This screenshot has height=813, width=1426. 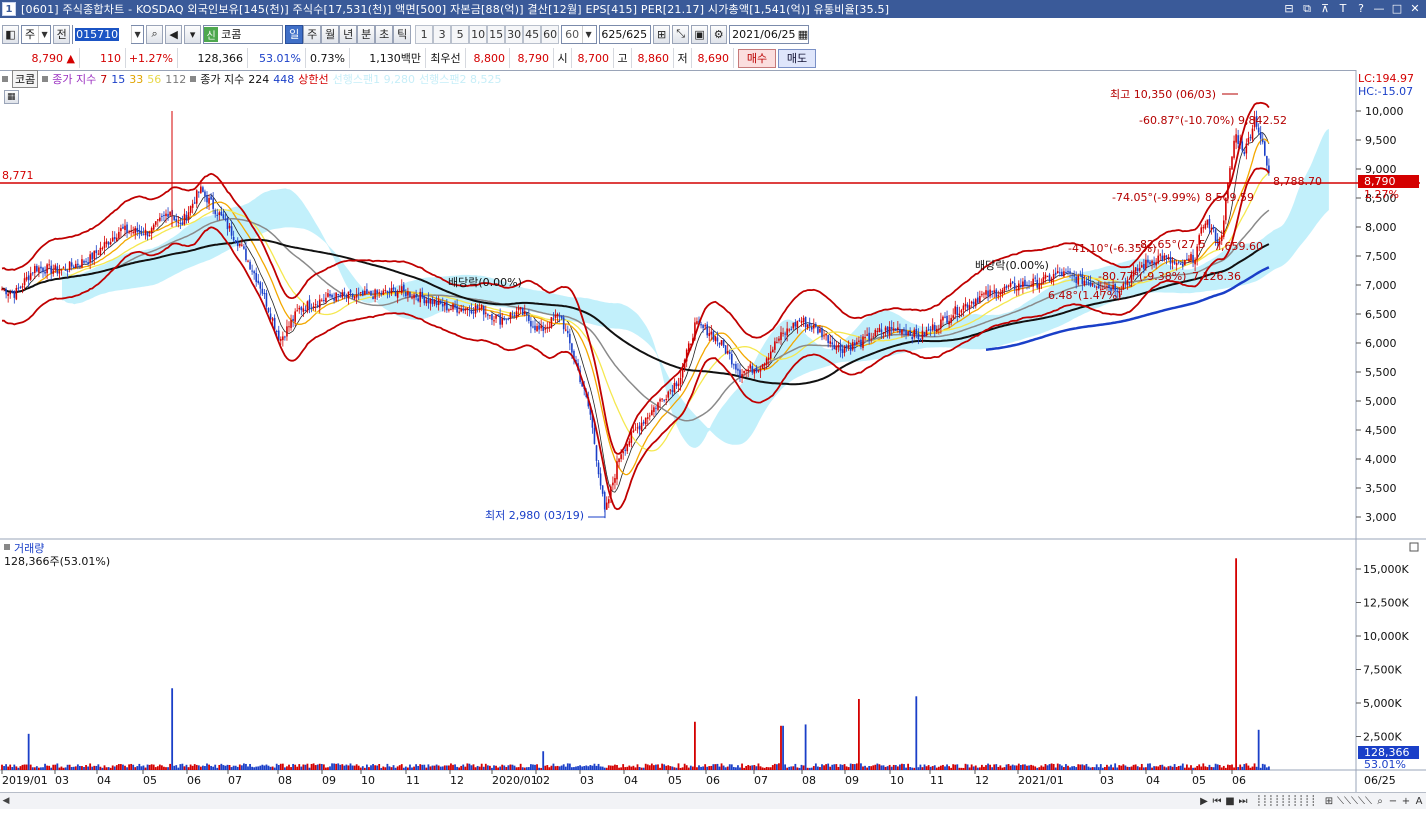 I want to click on trend-tool-icon: ⤡, so click(x=681, y=34).